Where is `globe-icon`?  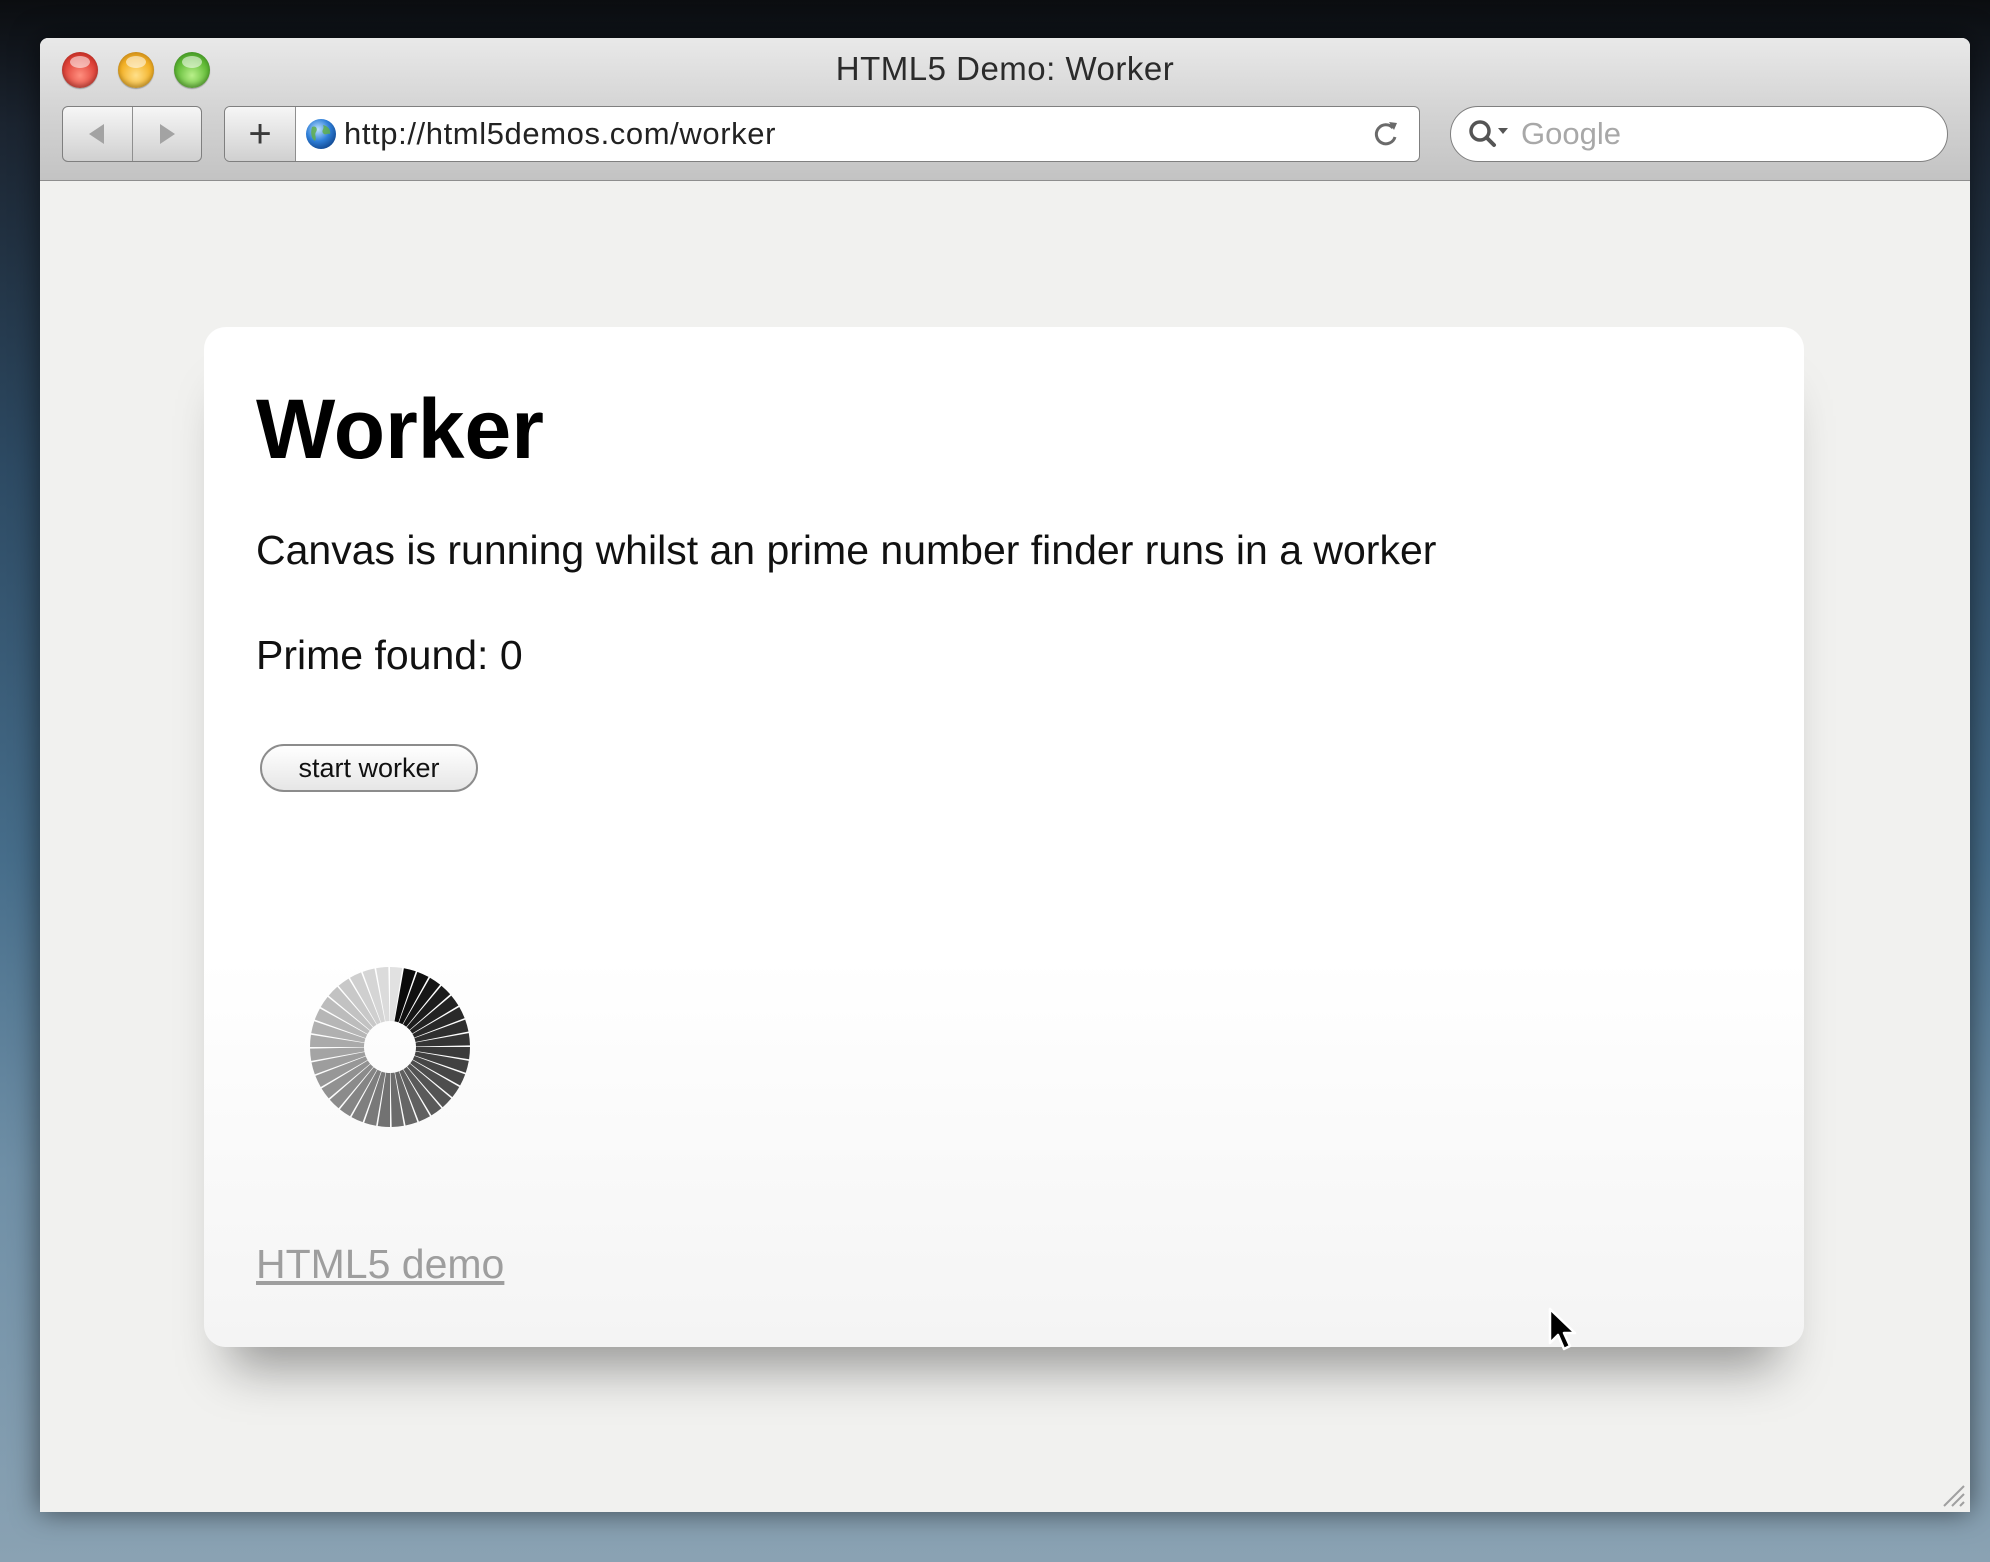
globe-icon is located at coordinates (321, 134).